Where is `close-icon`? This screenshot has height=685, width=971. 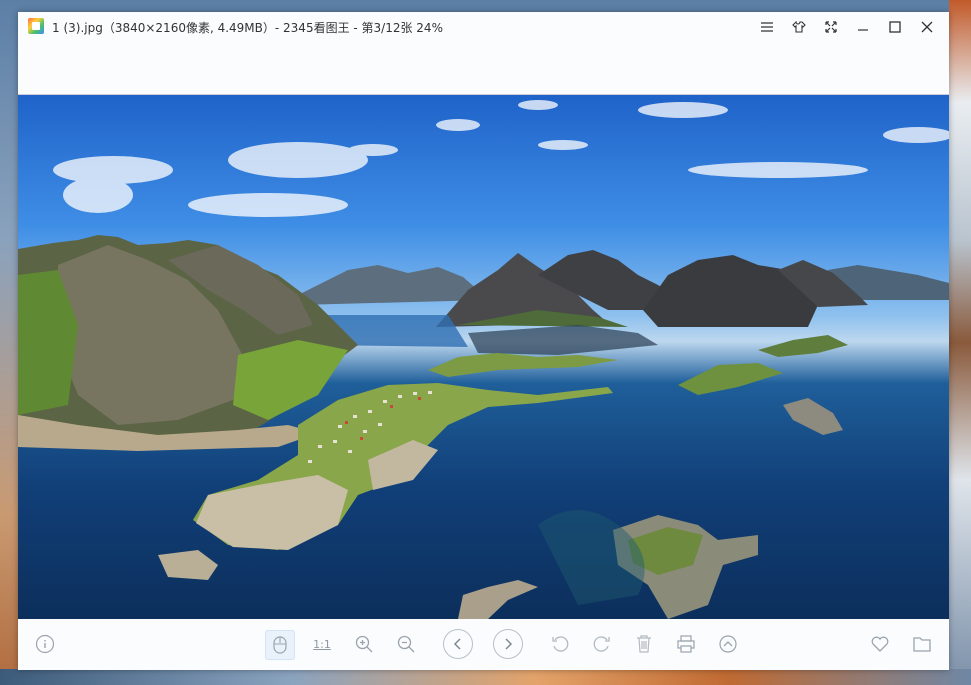 close-icon is located at coordinates (927, 27).